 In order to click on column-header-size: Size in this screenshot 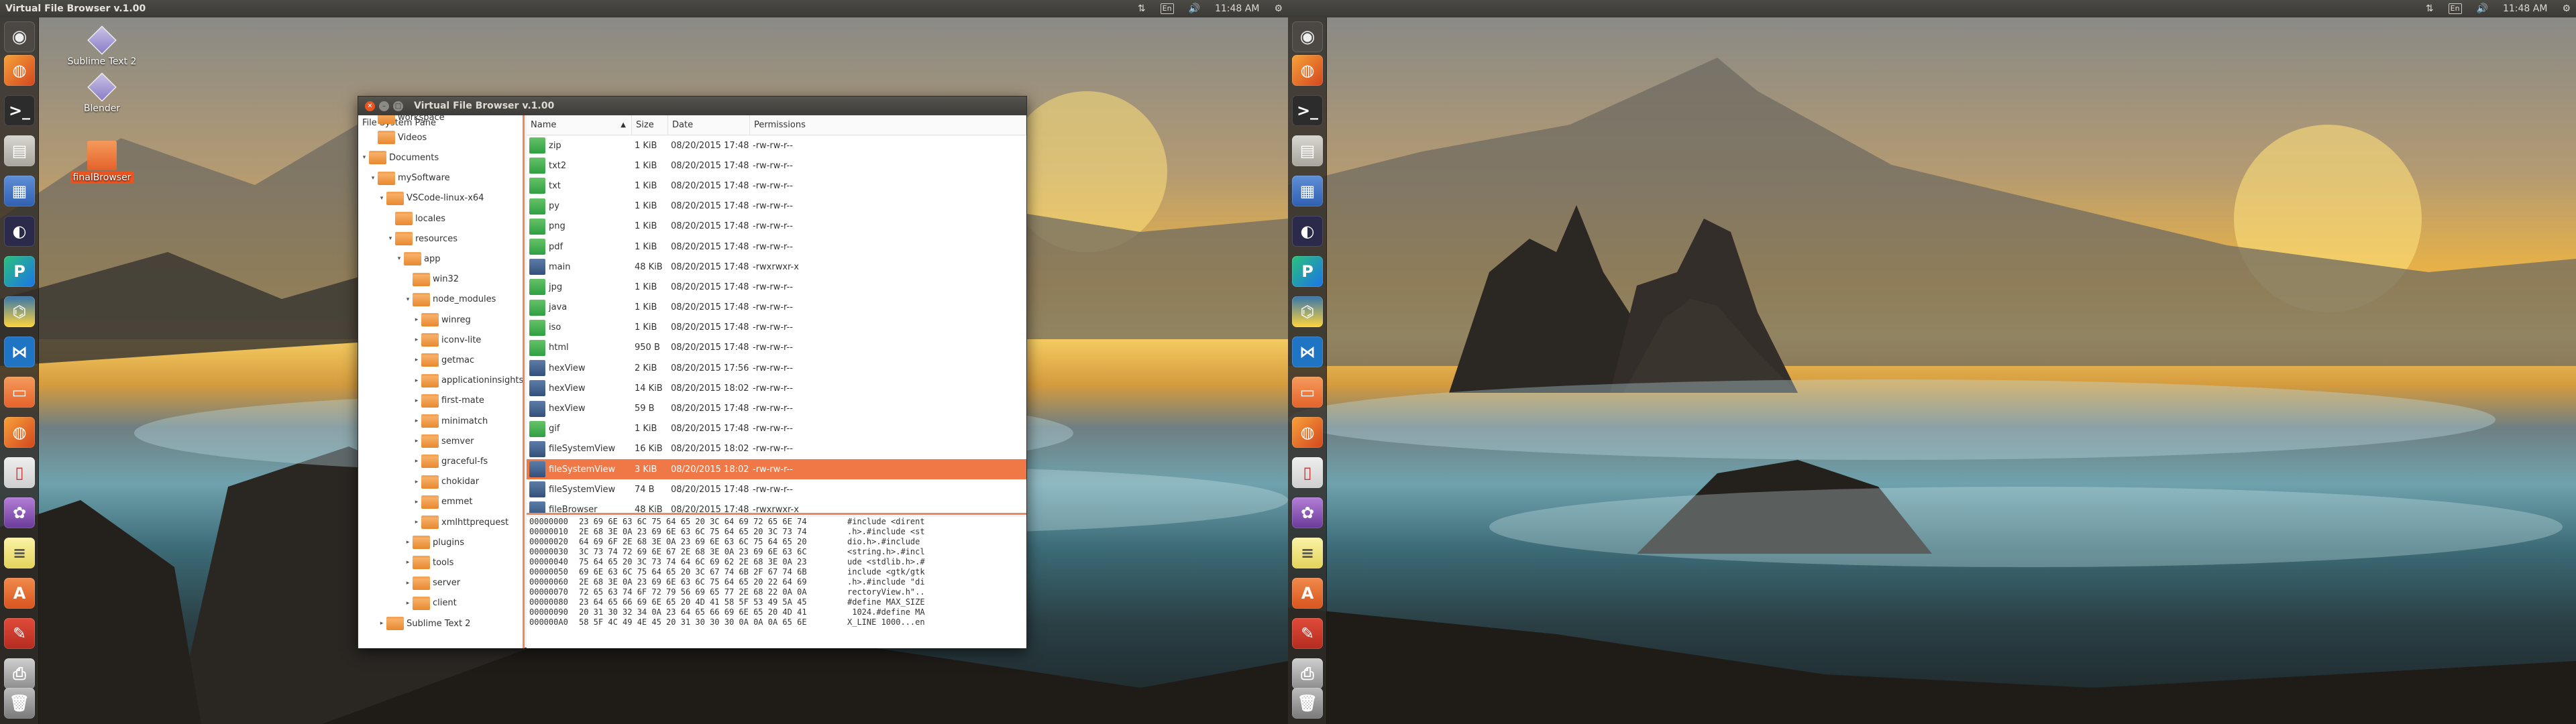, I will do `click(650, 125)`.